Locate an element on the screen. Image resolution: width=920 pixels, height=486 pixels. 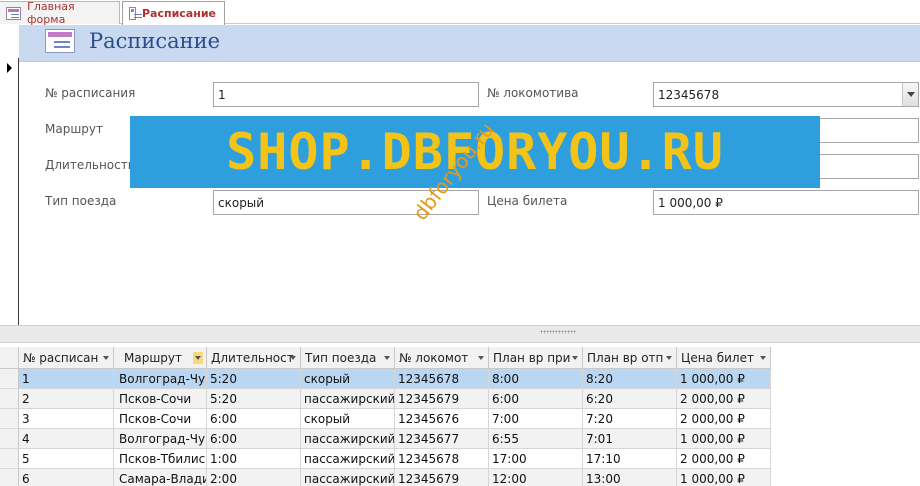
table-cell: 8:00 is located at coordinates (536, 379).